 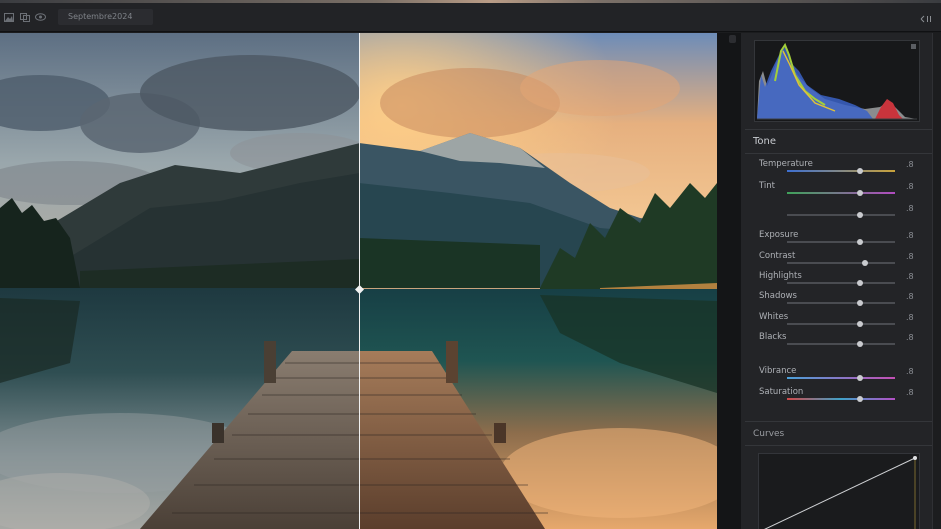 What do you see at coordinates (774, 317) in the screenshot?
I see `slider-label: Whites` at bounding box center [774, 317].